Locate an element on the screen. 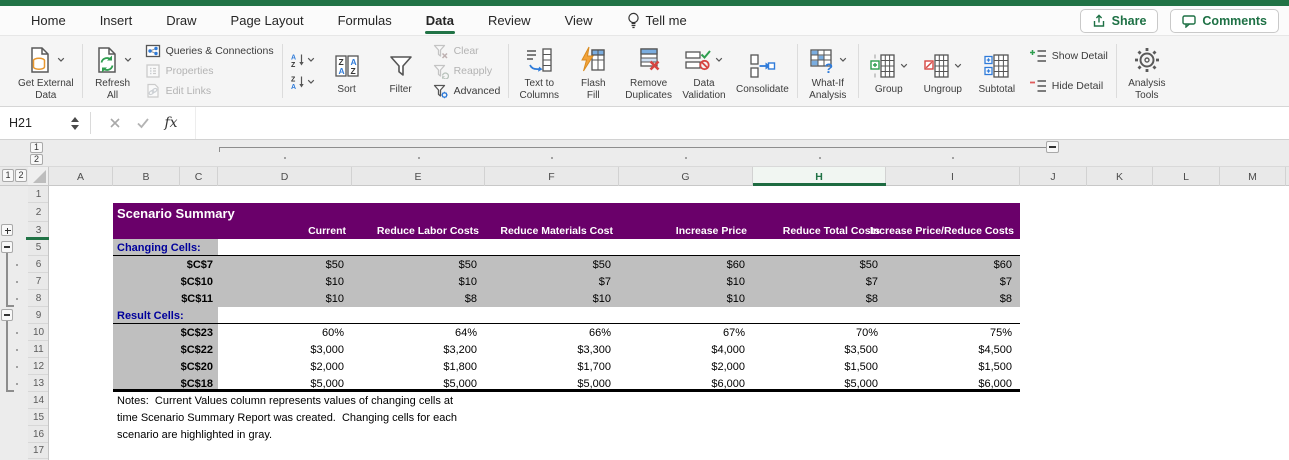 The image size is (1289, 460). what-if-analysis-button: ? What-If Analysis is located at coordinates (828, 71).